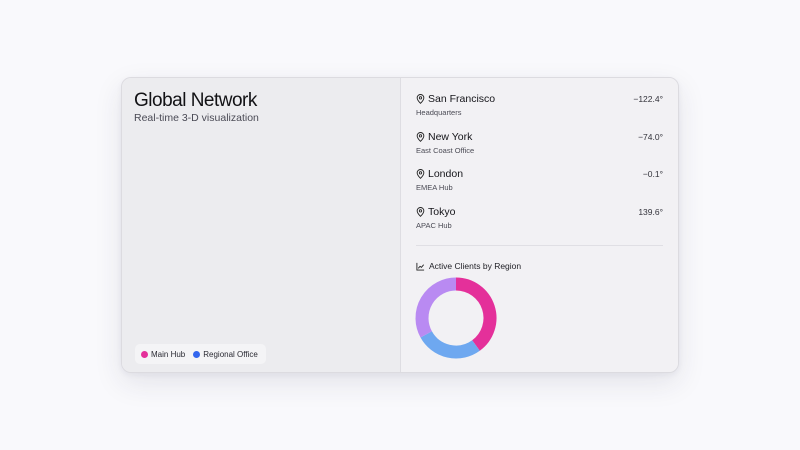 The height and width of the screenshot is (450, 800). What do you see at coordinates (650, 136) in the screenshot?
I see `location-coordinate: −74.0°` at bounding box center [650, 136].